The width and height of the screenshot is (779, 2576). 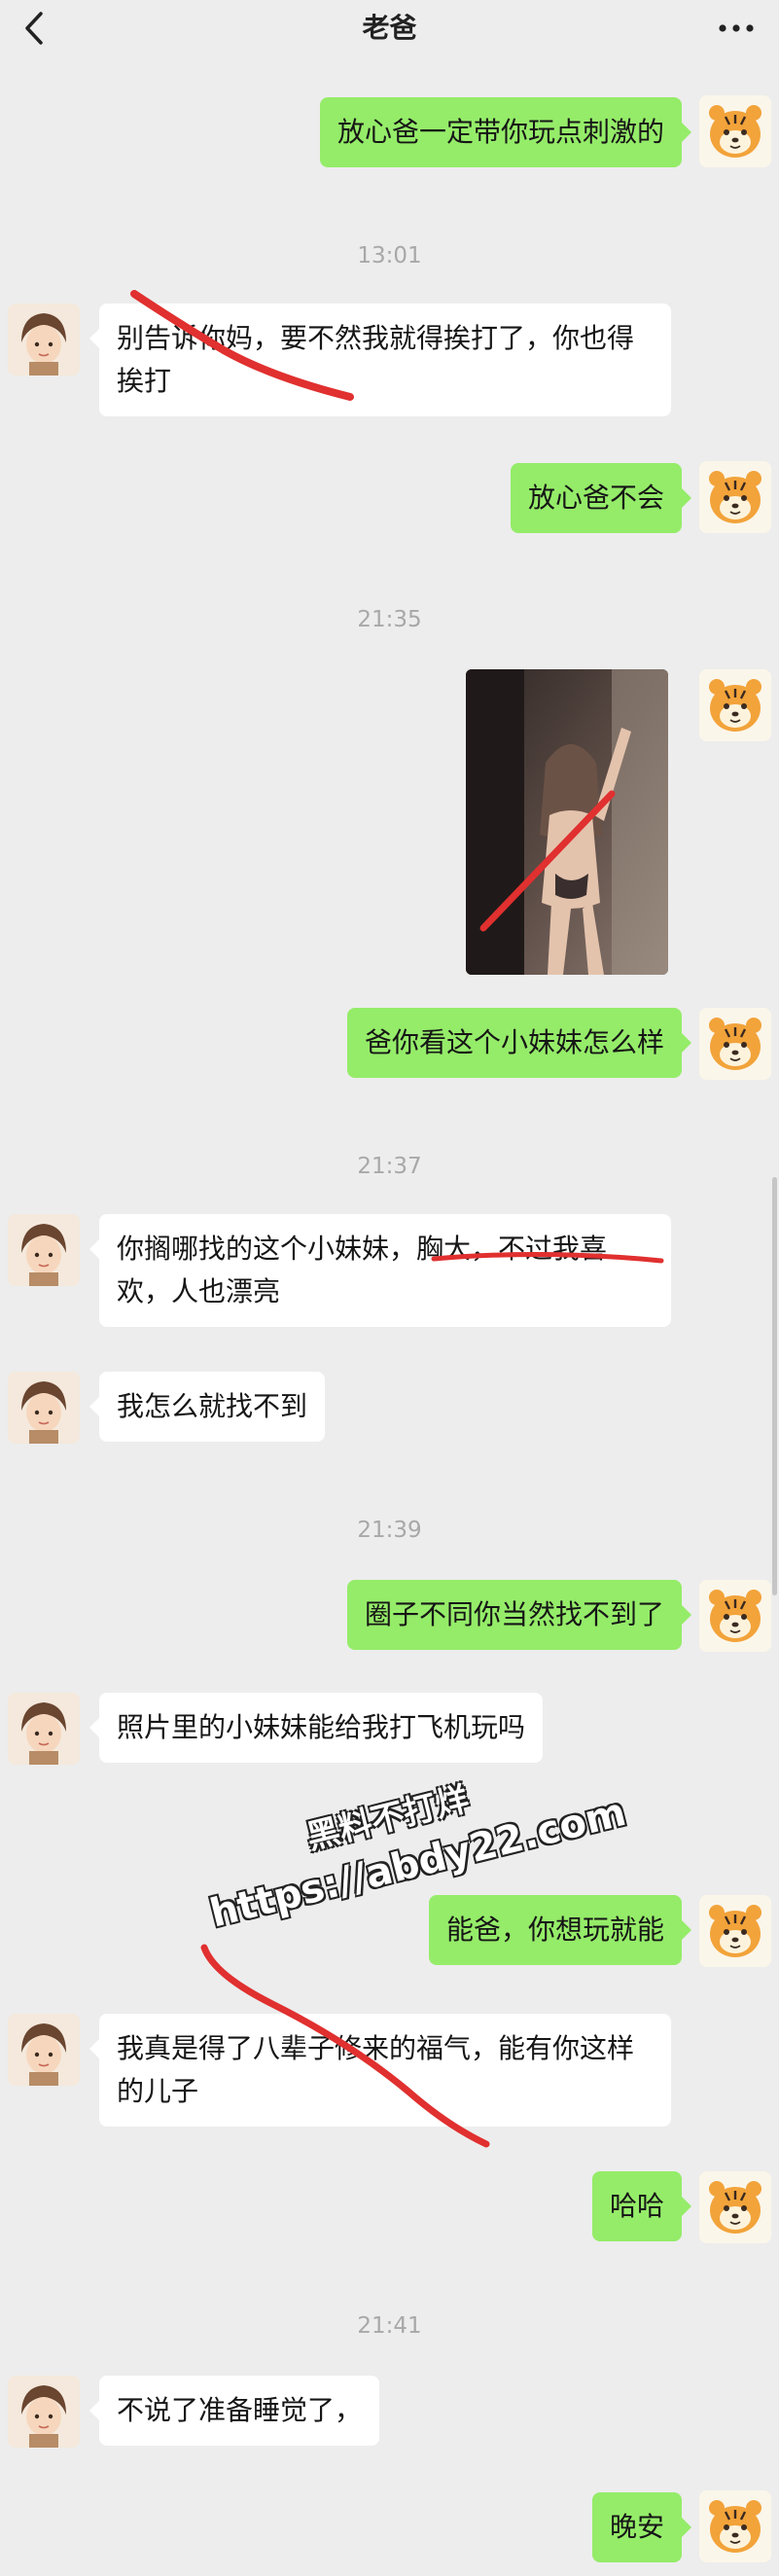 What do you see at coordinates (316, 1728) in the screenshot?
I see `message-bubble-incoming: 照片里的小妹妹能给我打飞机玩吗` at bounding box center [316, 1728].